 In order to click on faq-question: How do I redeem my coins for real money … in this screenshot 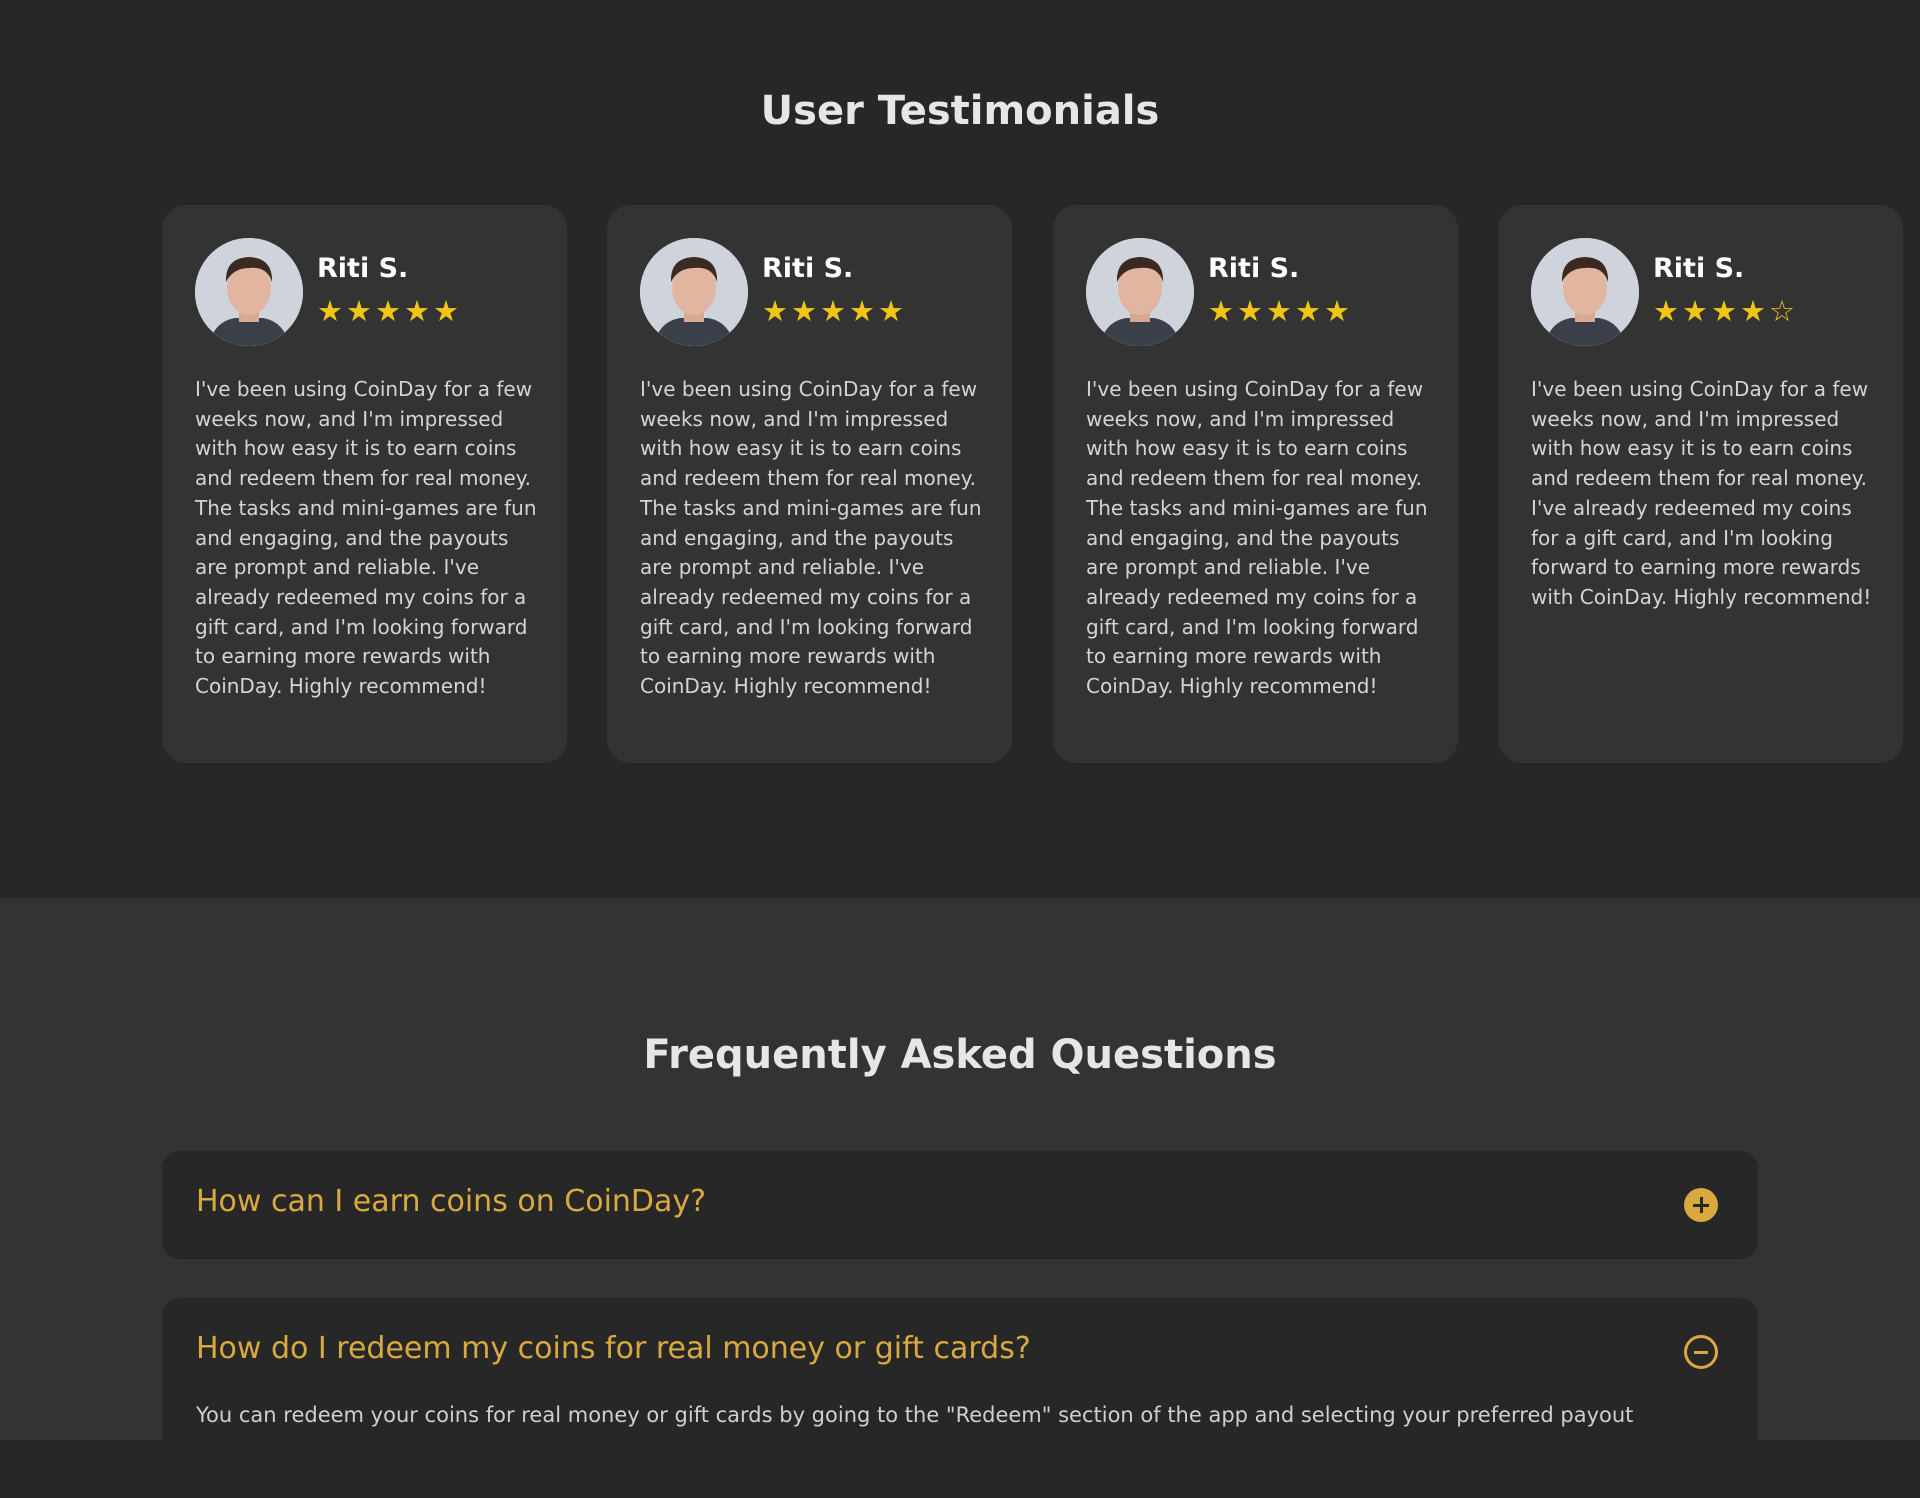, I will do `click(613, 1348)`.